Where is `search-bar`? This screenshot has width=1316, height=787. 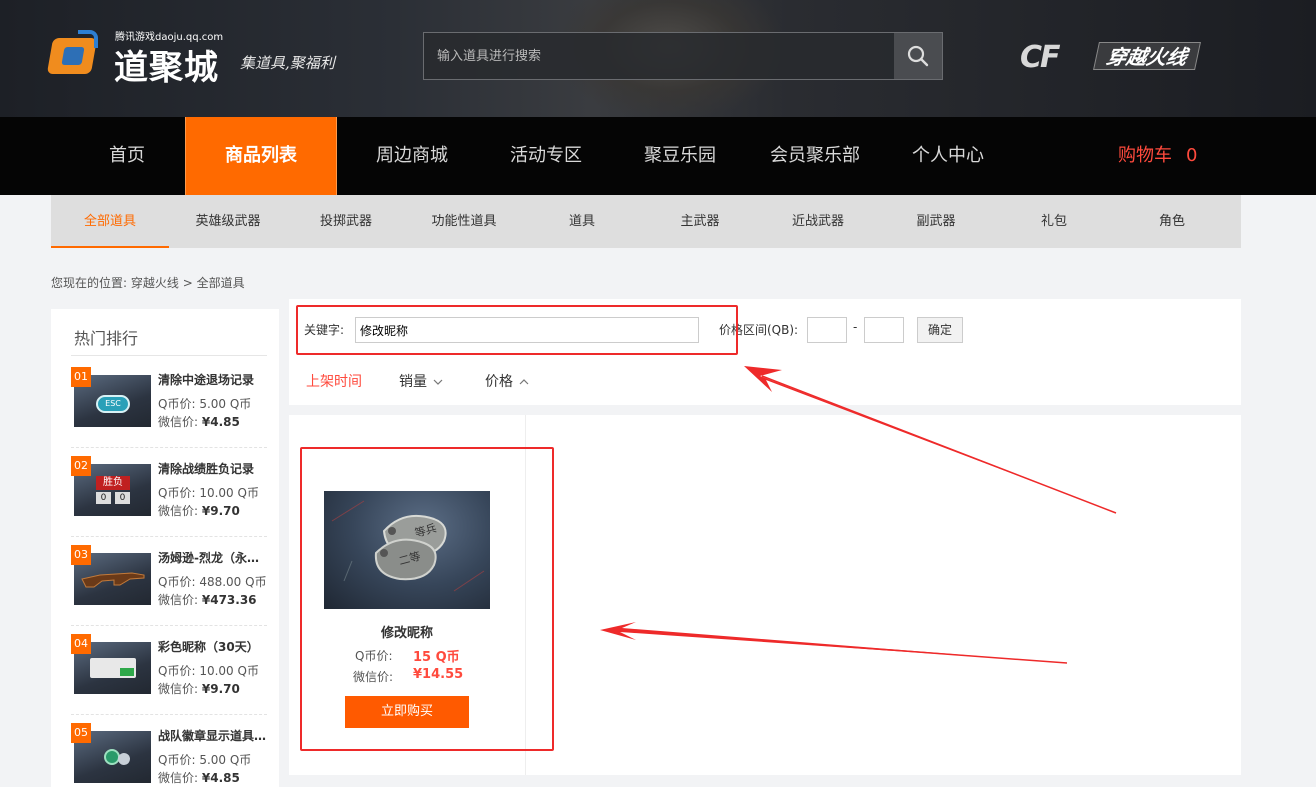
search-bar is located at coordinates (683, 56).